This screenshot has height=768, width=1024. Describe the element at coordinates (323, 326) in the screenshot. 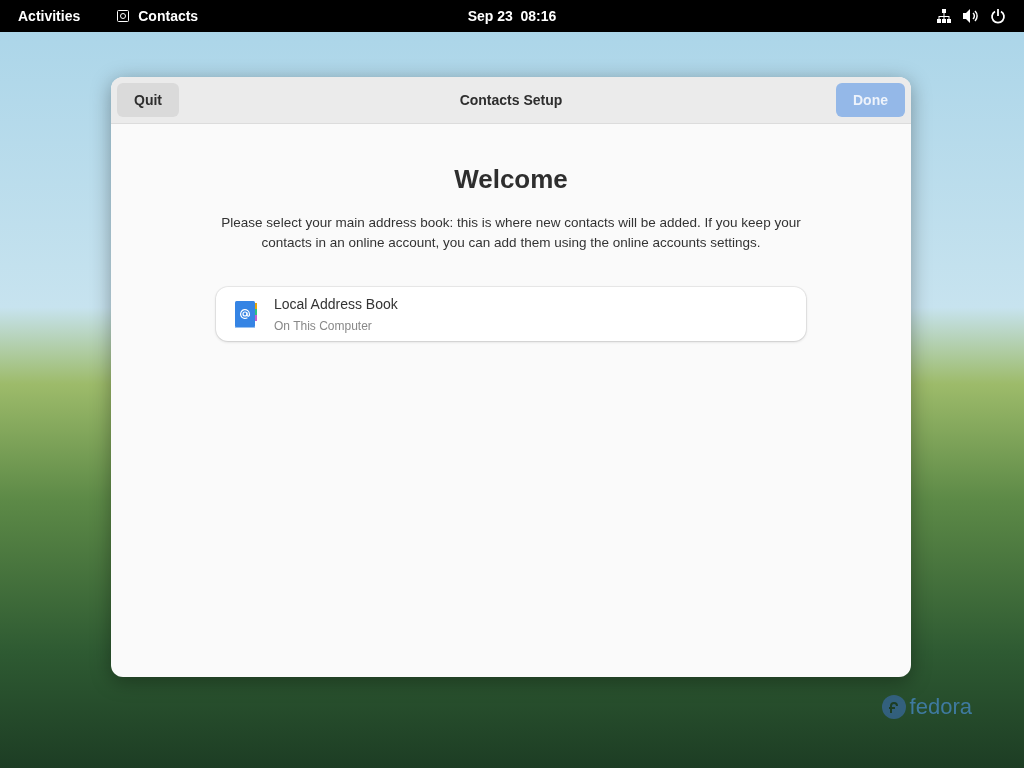

I see `address-book-location: On This Computer` at that location.